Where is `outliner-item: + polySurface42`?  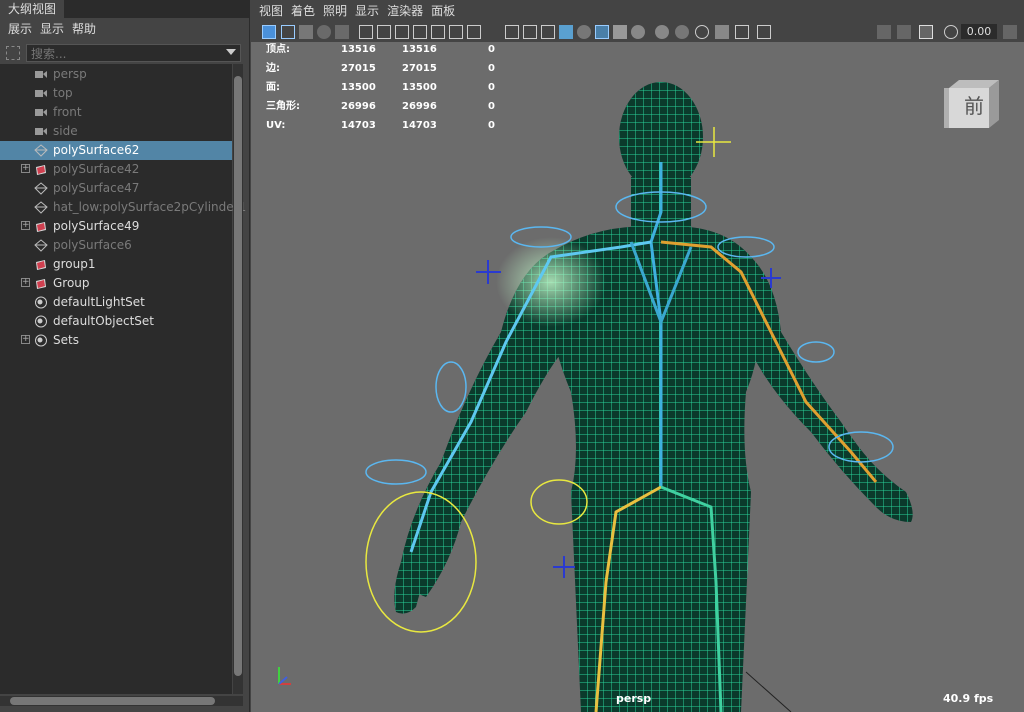 outliner-item: + polySurface42 is located at coordinates (116, 169).